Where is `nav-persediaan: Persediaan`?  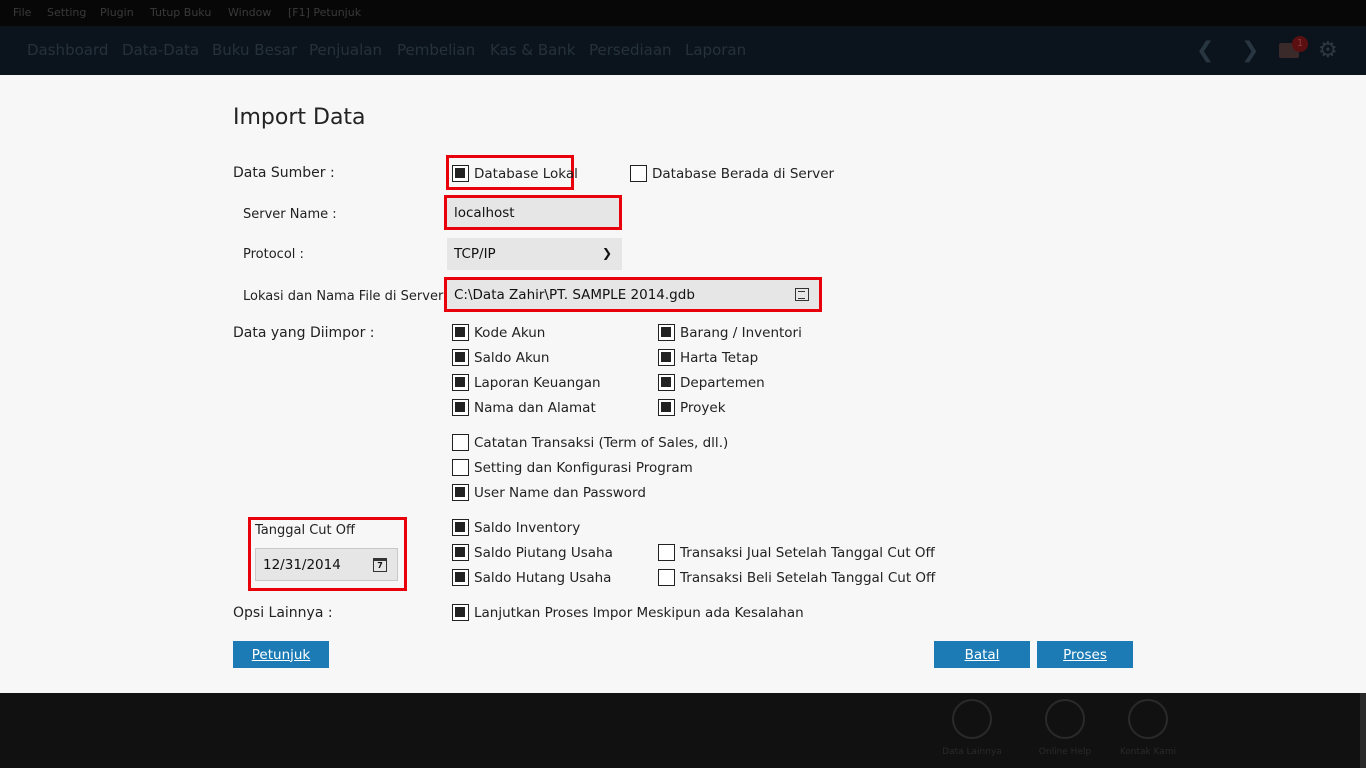 nav-persediaan: Persediaan is located at coordinates (630, 50).